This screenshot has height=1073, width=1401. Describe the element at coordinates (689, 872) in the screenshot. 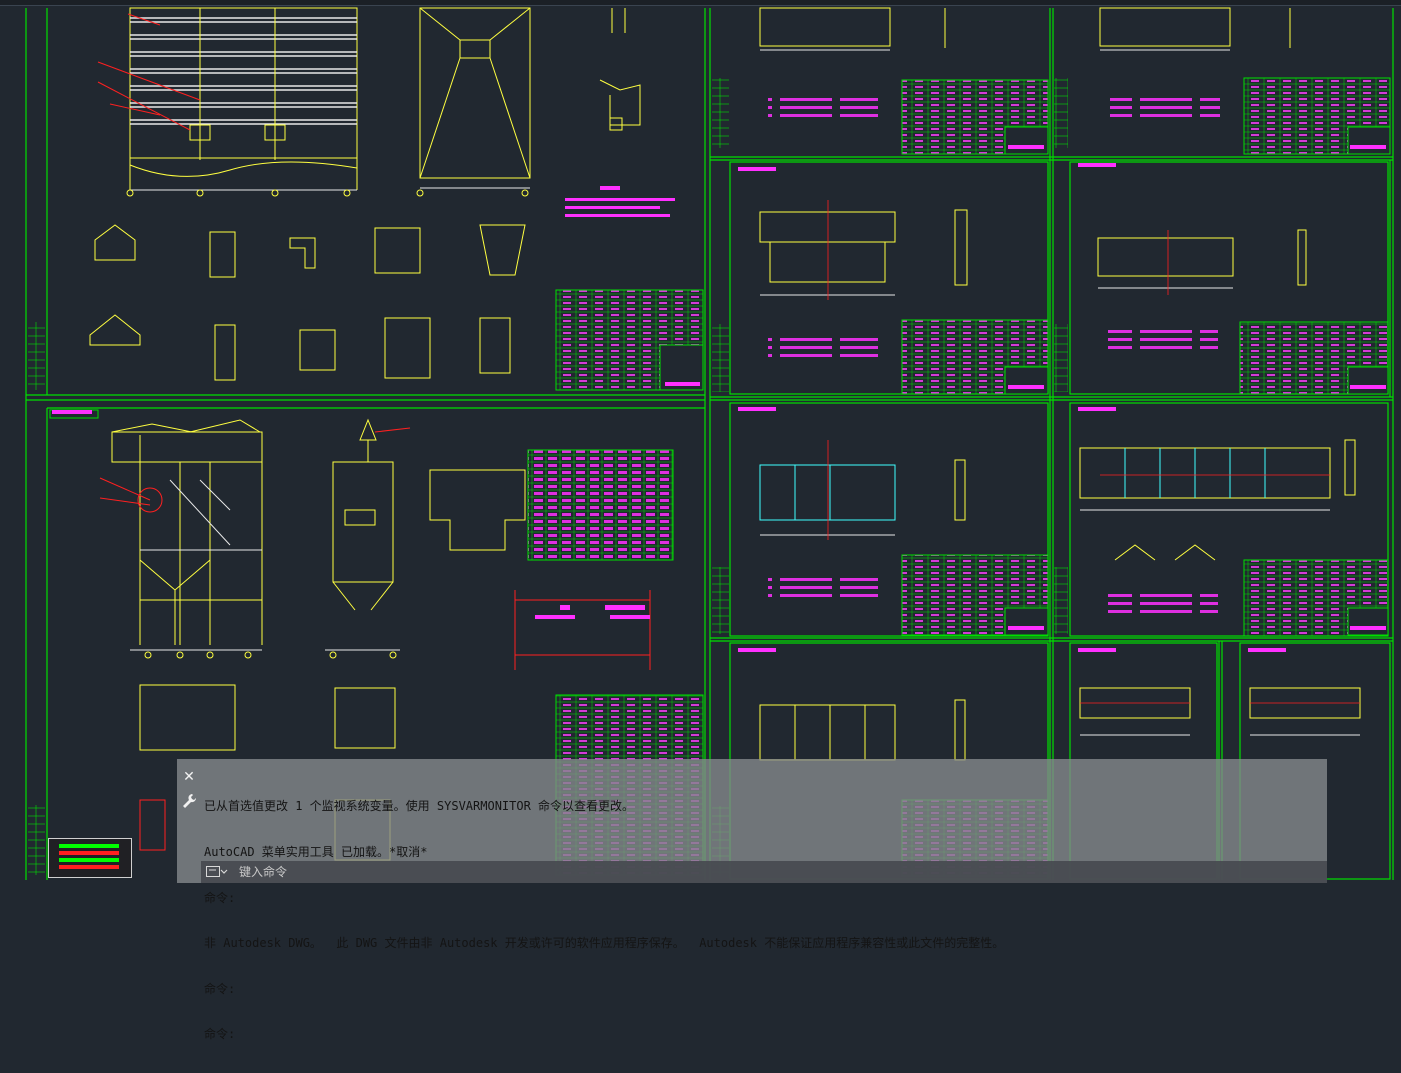

I see `command-input` at that location.